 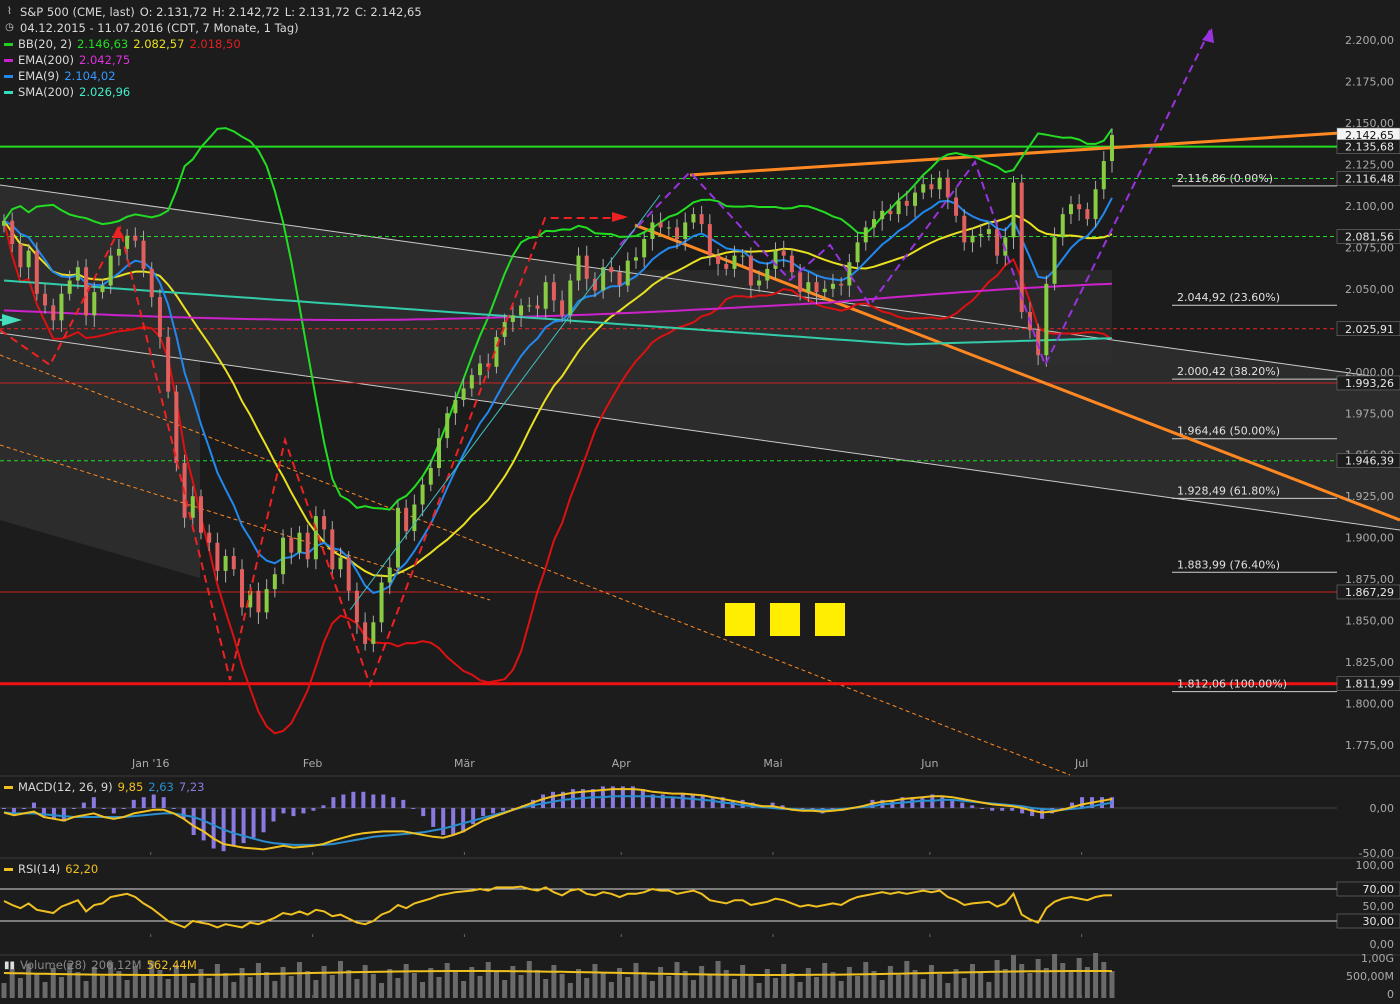 I want to click on indicator-sma200: SMA(200) 2.026,96, so click(x=213, y=92).